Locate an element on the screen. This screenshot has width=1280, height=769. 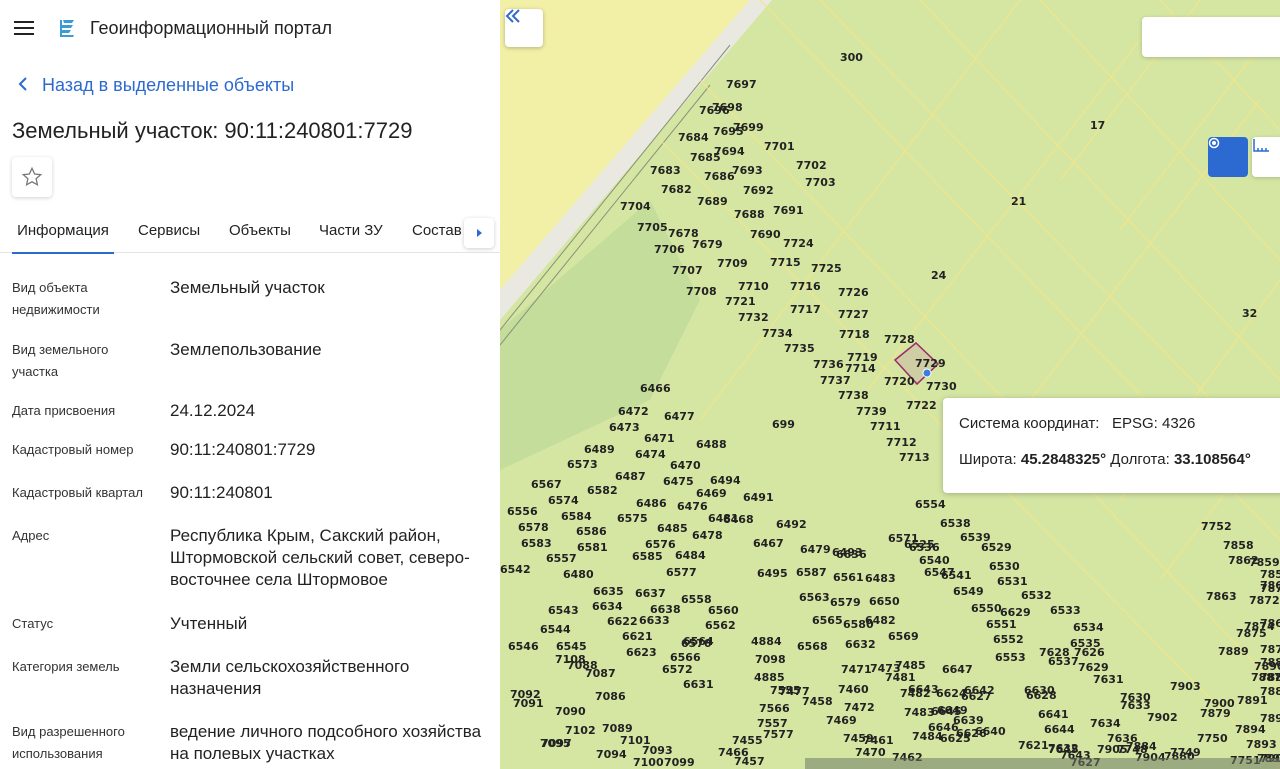
target-icon is located at coordinates (1214, 143).